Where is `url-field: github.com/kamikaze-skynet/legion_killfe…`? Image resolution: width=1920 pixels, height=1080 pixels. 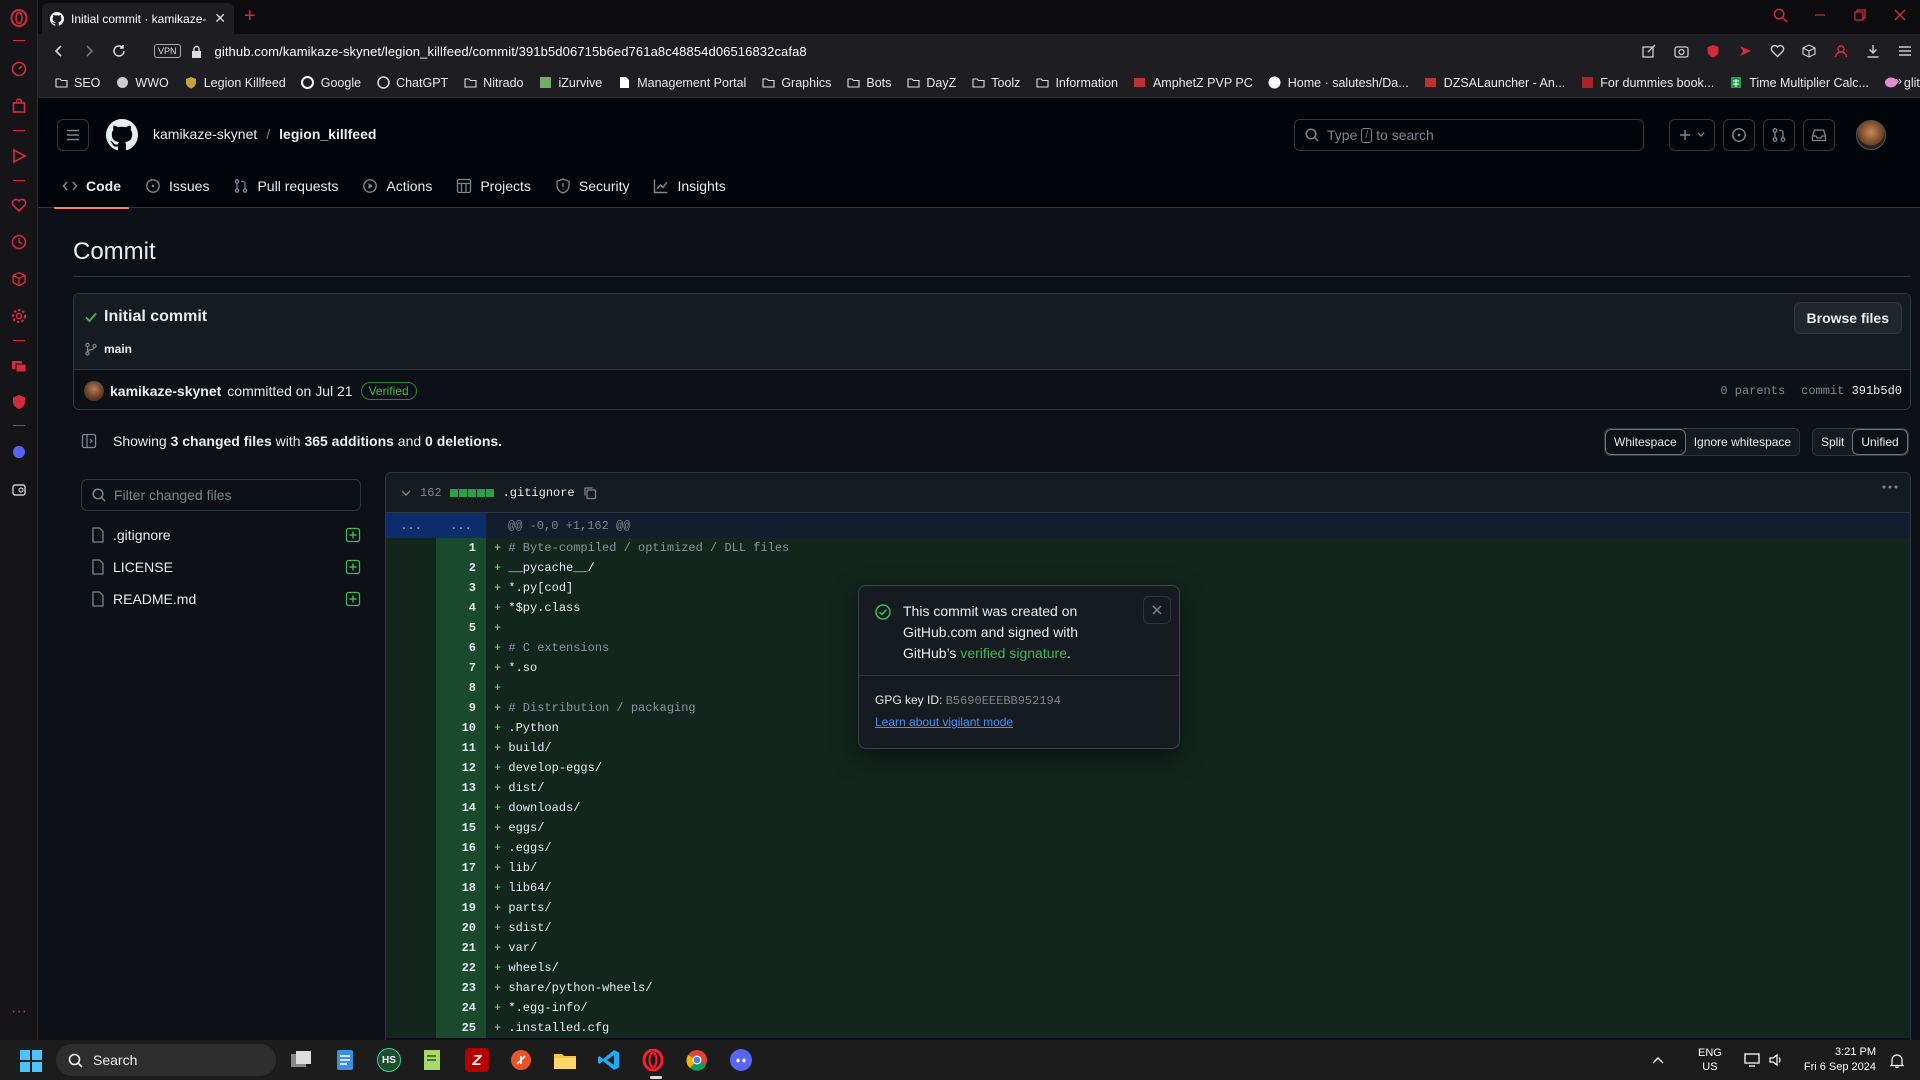 url-field: github.com/kamikaze-skynet/legion_killfe… is located at coordinates (511, 51).